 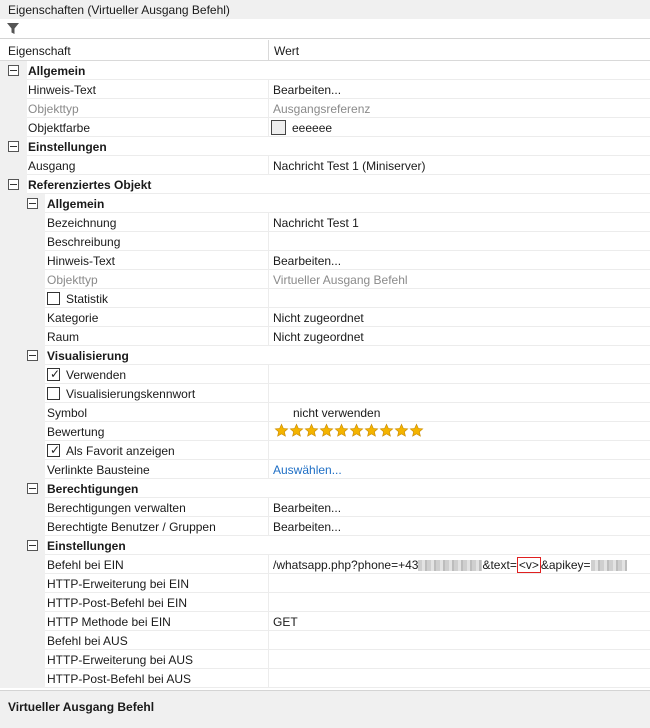 I want to click on property-row-statistik: Statistik, so click(x=325, y=298).